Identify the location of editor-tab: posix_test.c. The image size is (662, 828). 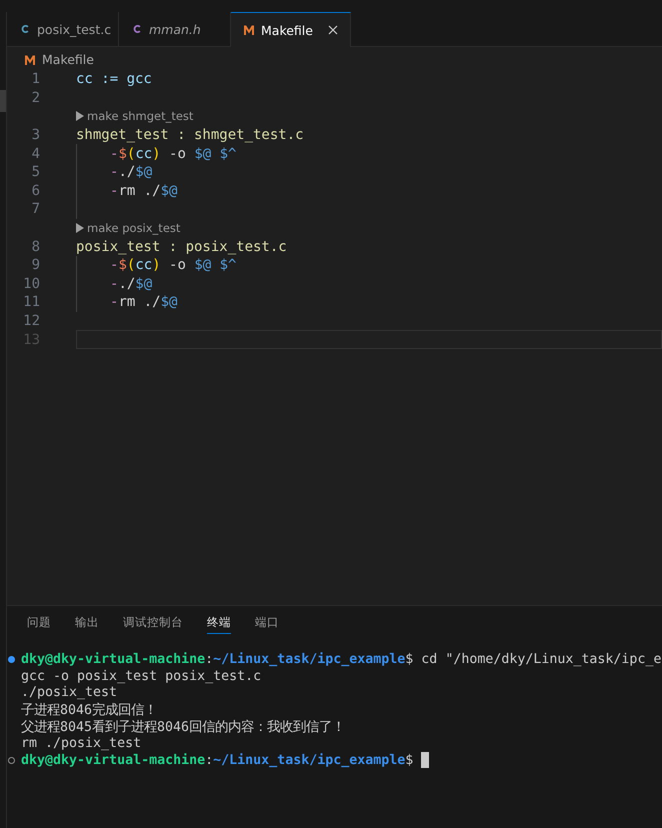
(63, 29).